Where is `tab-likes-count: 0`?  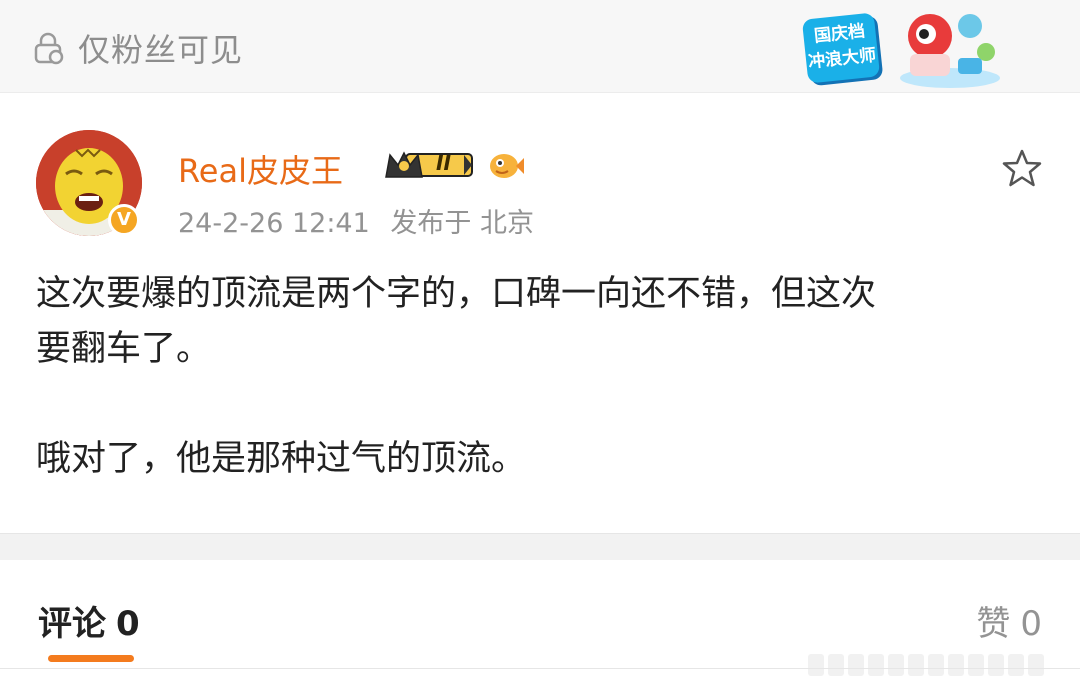
tab-likes-count: 0 is located at coordinates (1031, 624).